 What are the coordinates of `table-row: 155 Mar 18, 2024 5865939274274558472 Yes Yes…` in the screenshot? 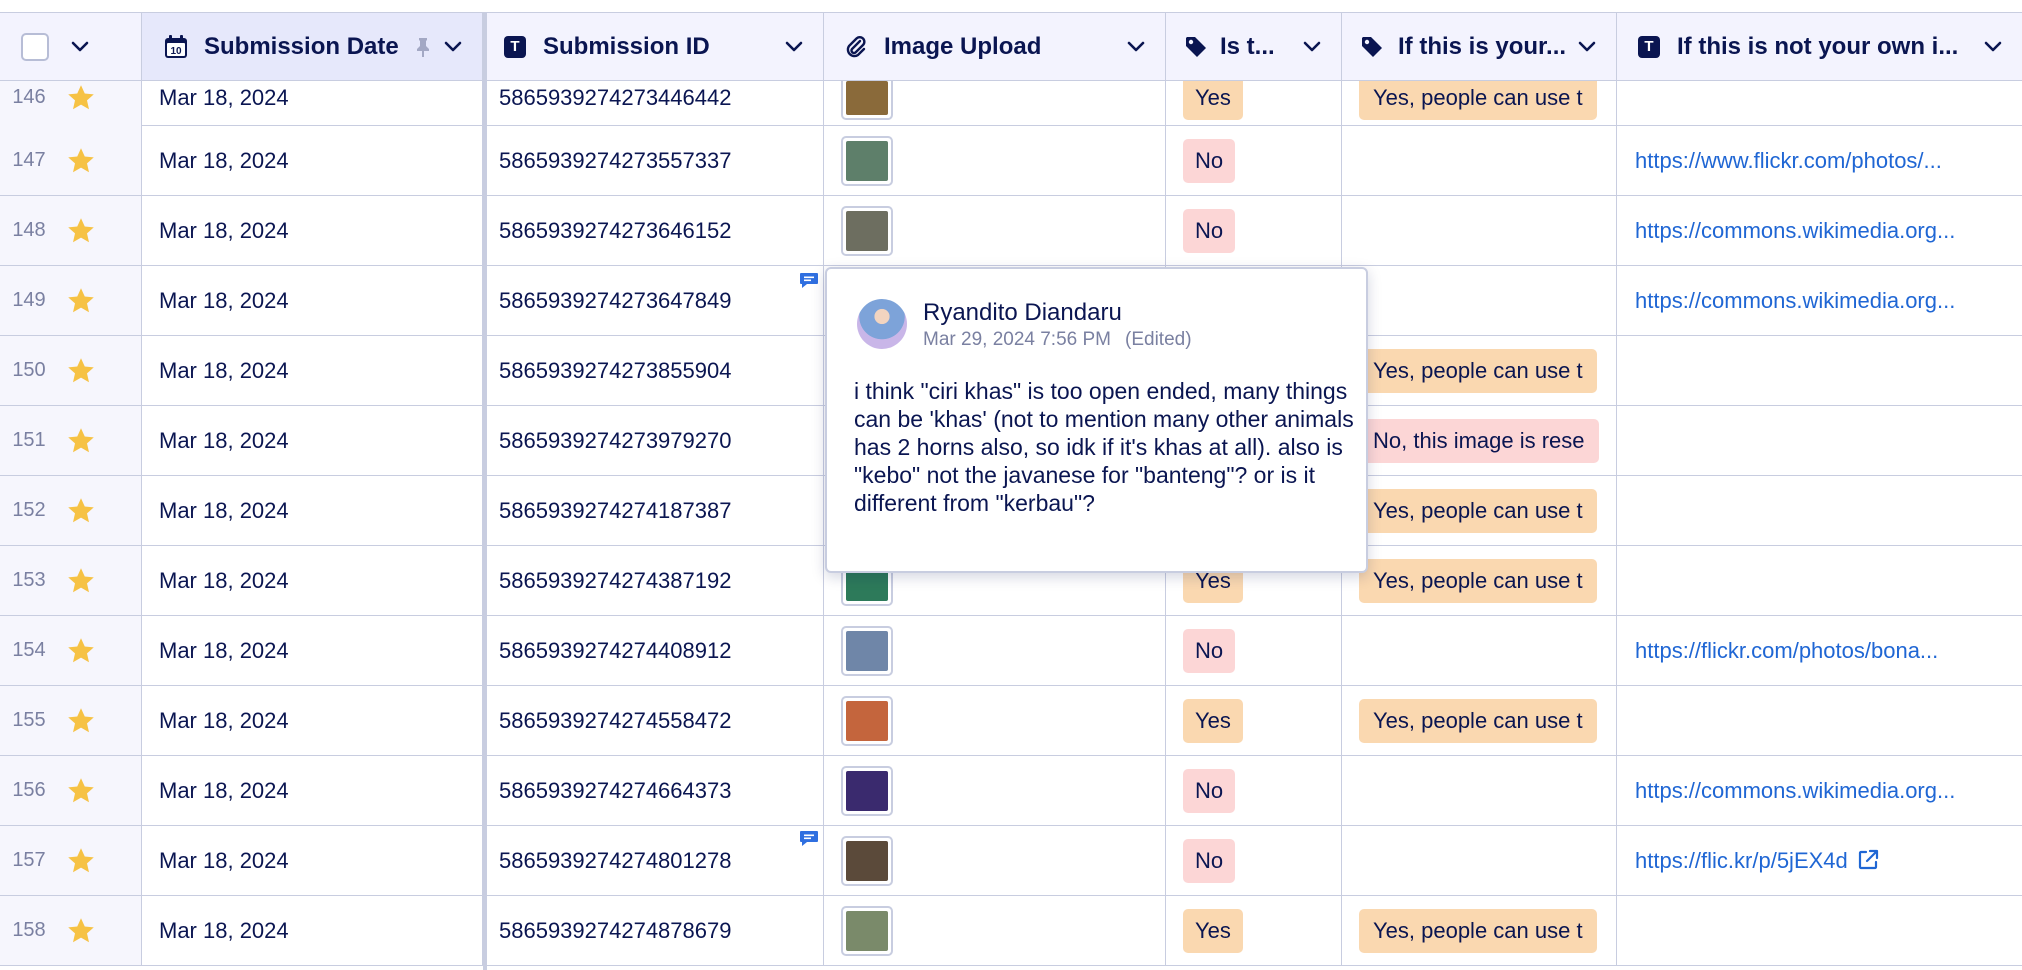 It's located at (1011, 721).